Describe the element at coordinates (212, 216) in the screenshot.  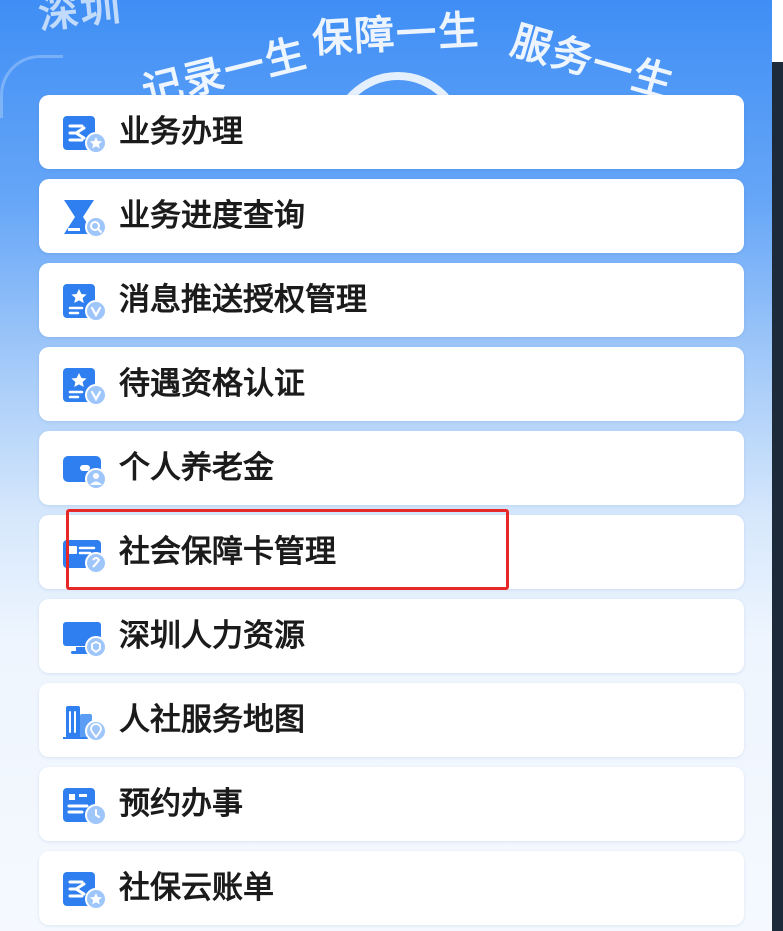
I see `menu-item-label: 业务进度查询` at that location.